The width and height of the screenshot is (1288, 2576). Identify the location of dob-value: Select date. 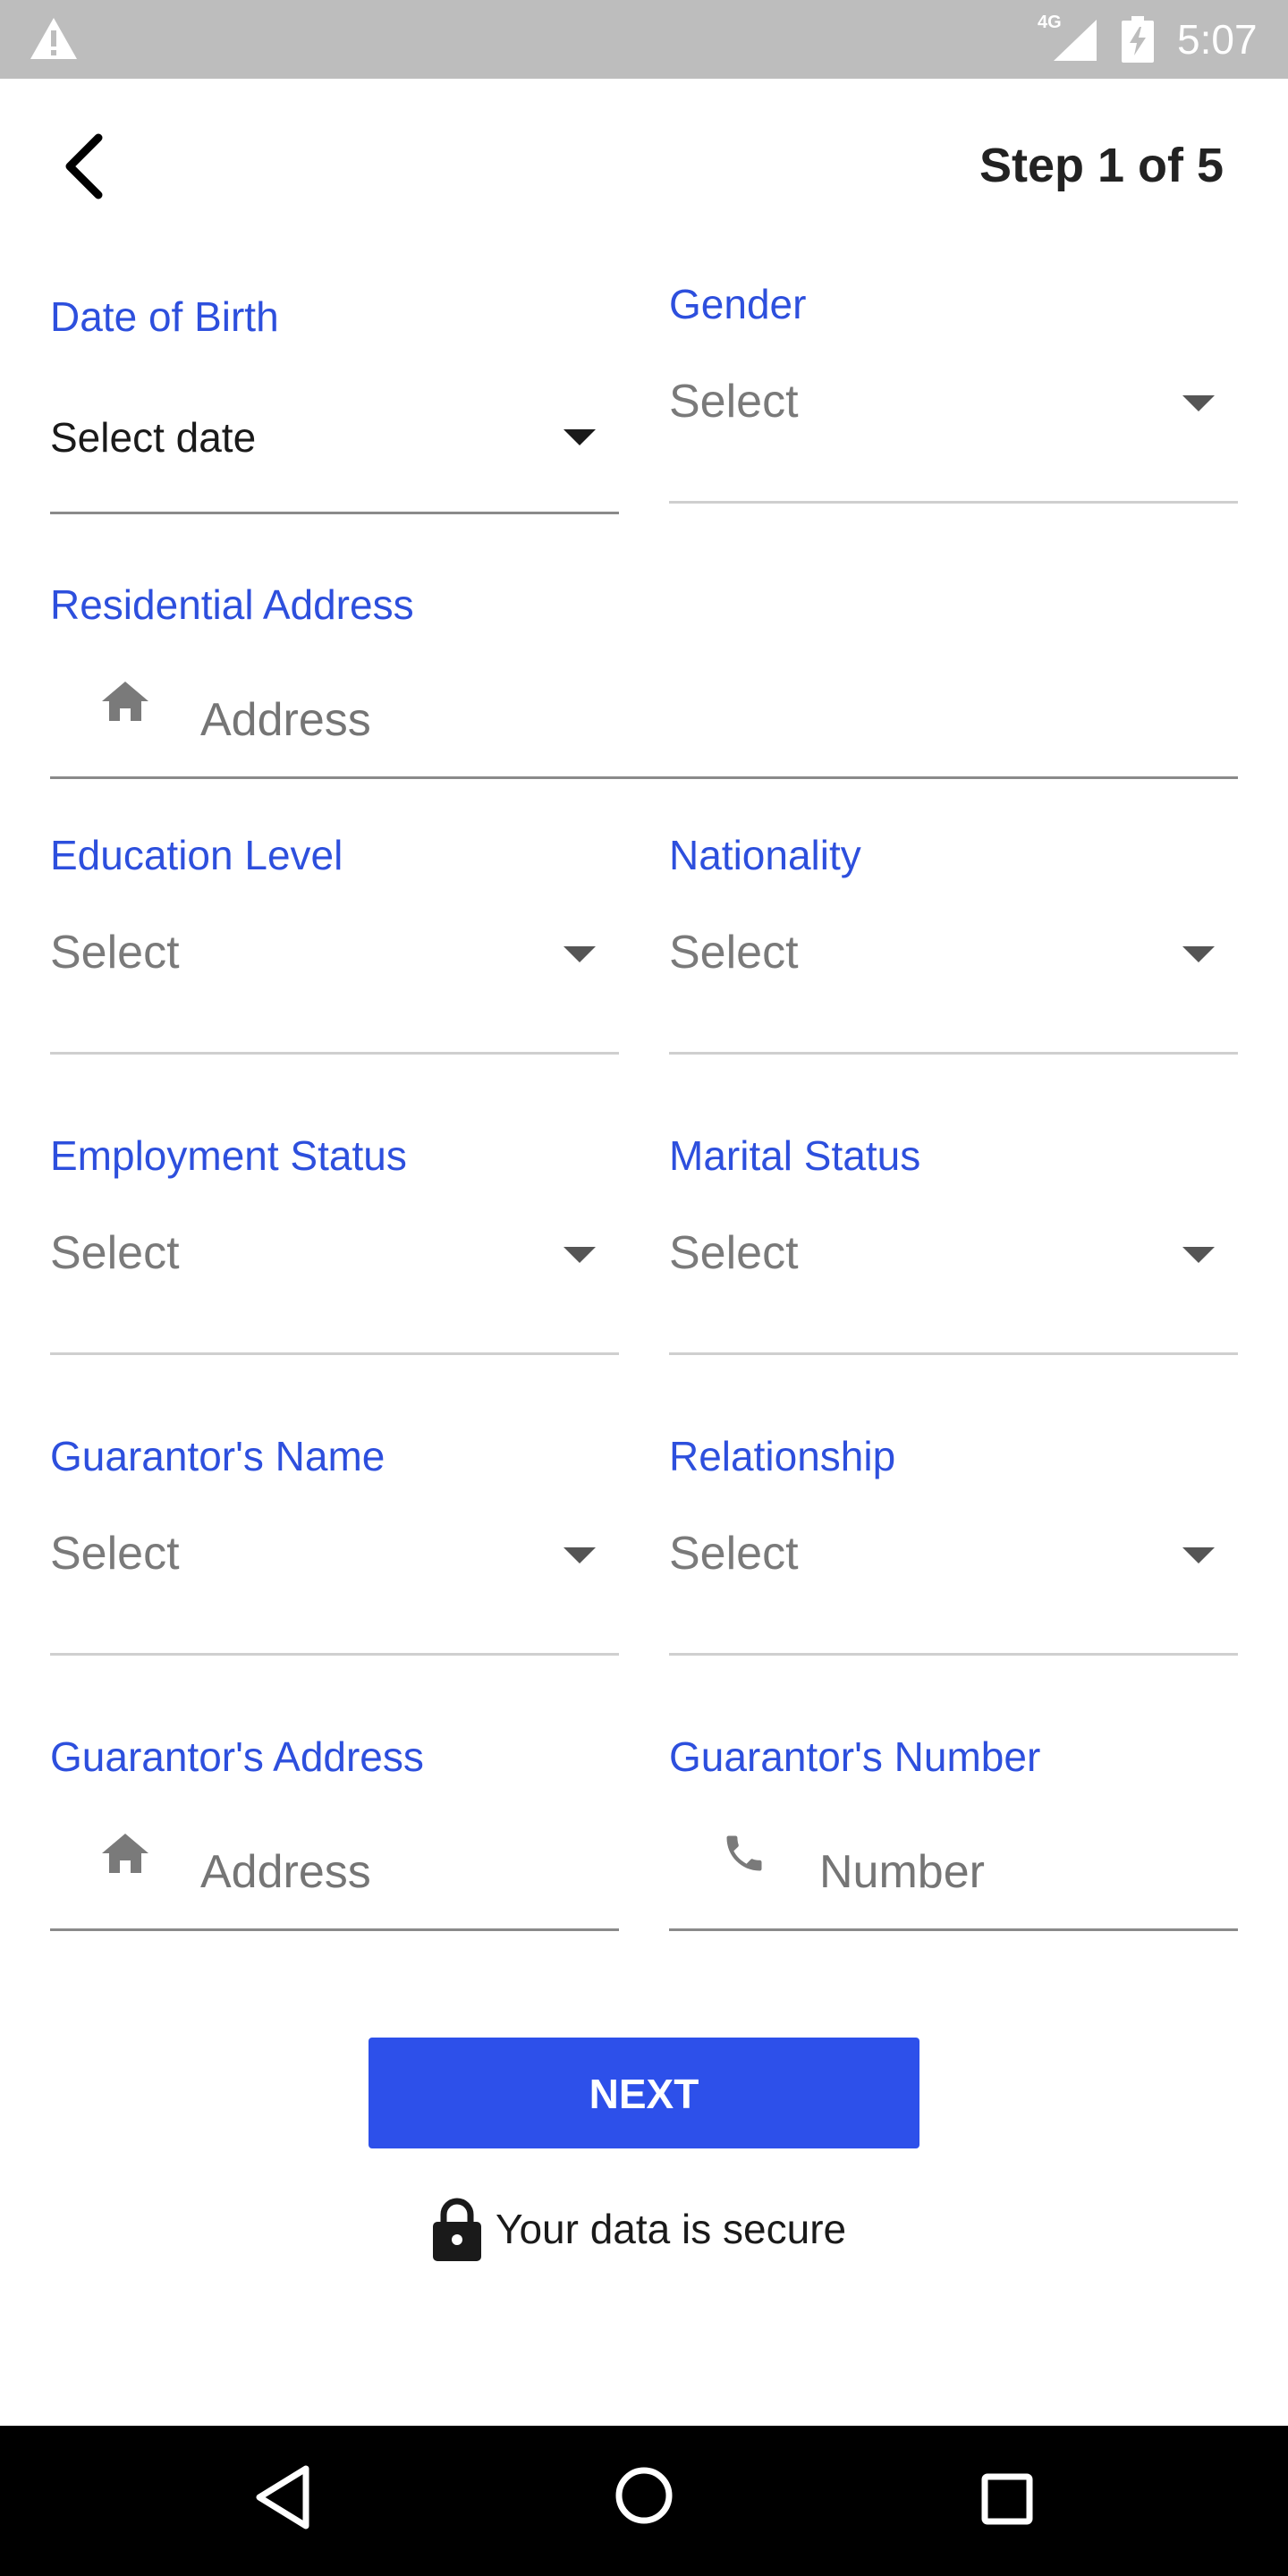
(153, 437).